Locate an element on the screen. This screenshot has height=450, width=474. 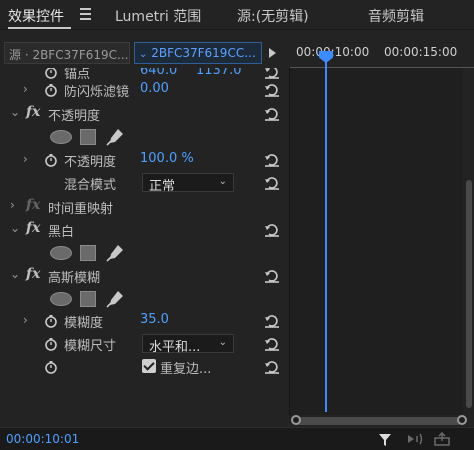
mask-tools-gaussian-blur is located at coordinates (144, 299).